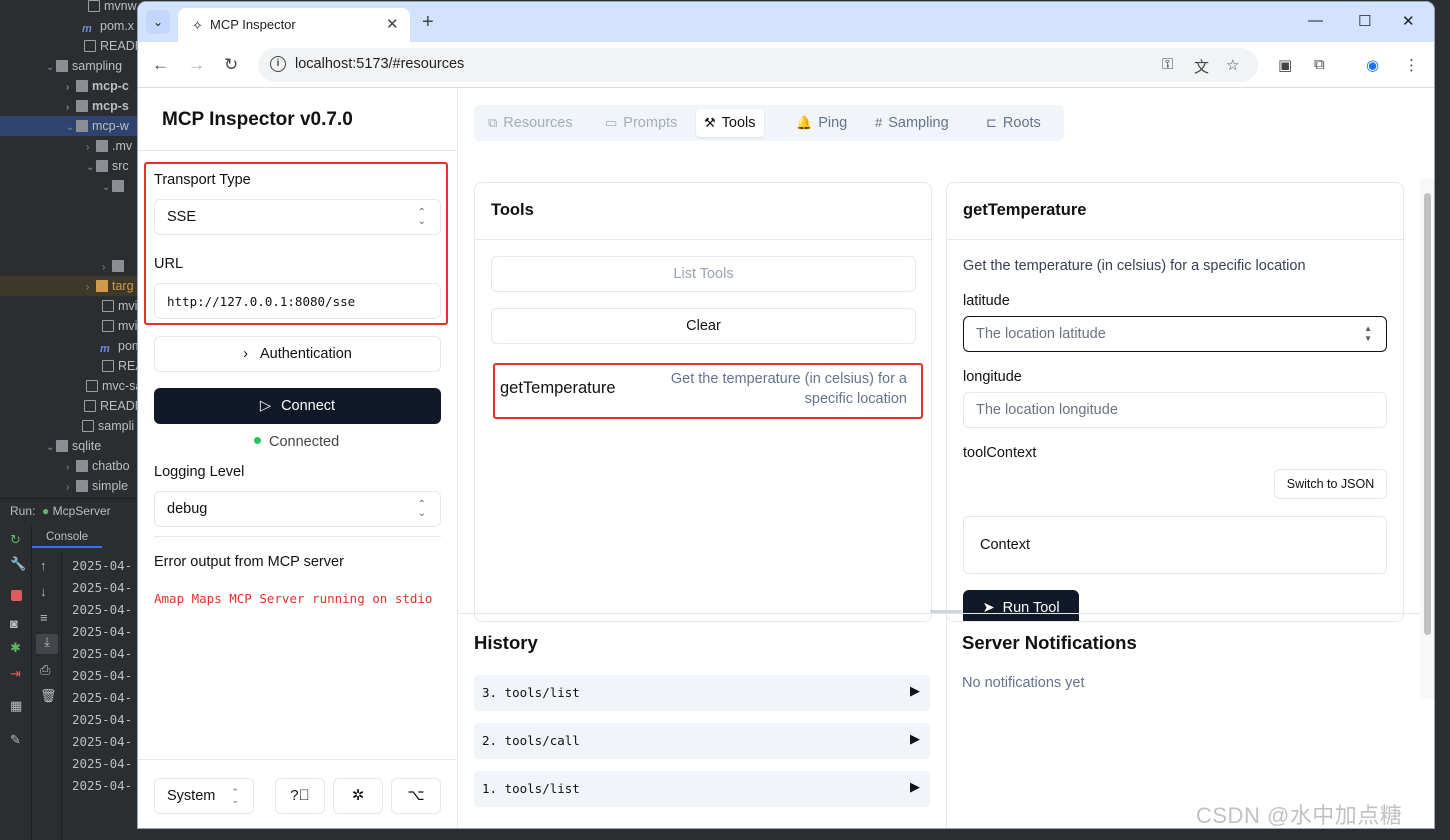 Image resolution: width=1450 pixels, height=840 pixels. Describe the element at coordinates (70, 166) in the screenshot. I see `tree-item: ⌄ src` at that location.